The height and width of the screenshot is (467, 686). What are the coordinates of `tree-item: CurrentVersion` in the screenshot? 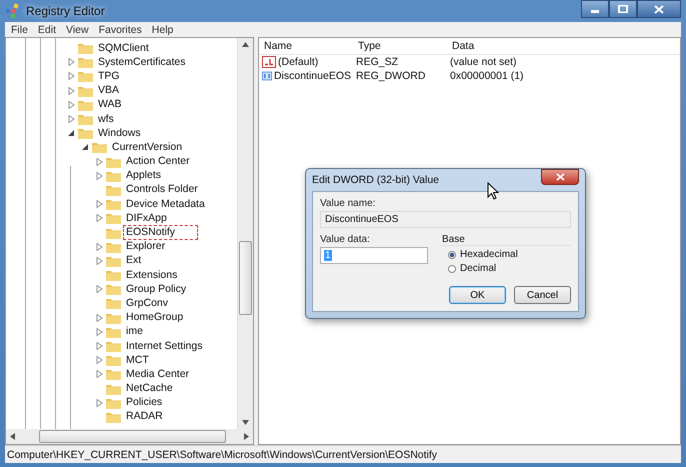 It's located at (147, 147).